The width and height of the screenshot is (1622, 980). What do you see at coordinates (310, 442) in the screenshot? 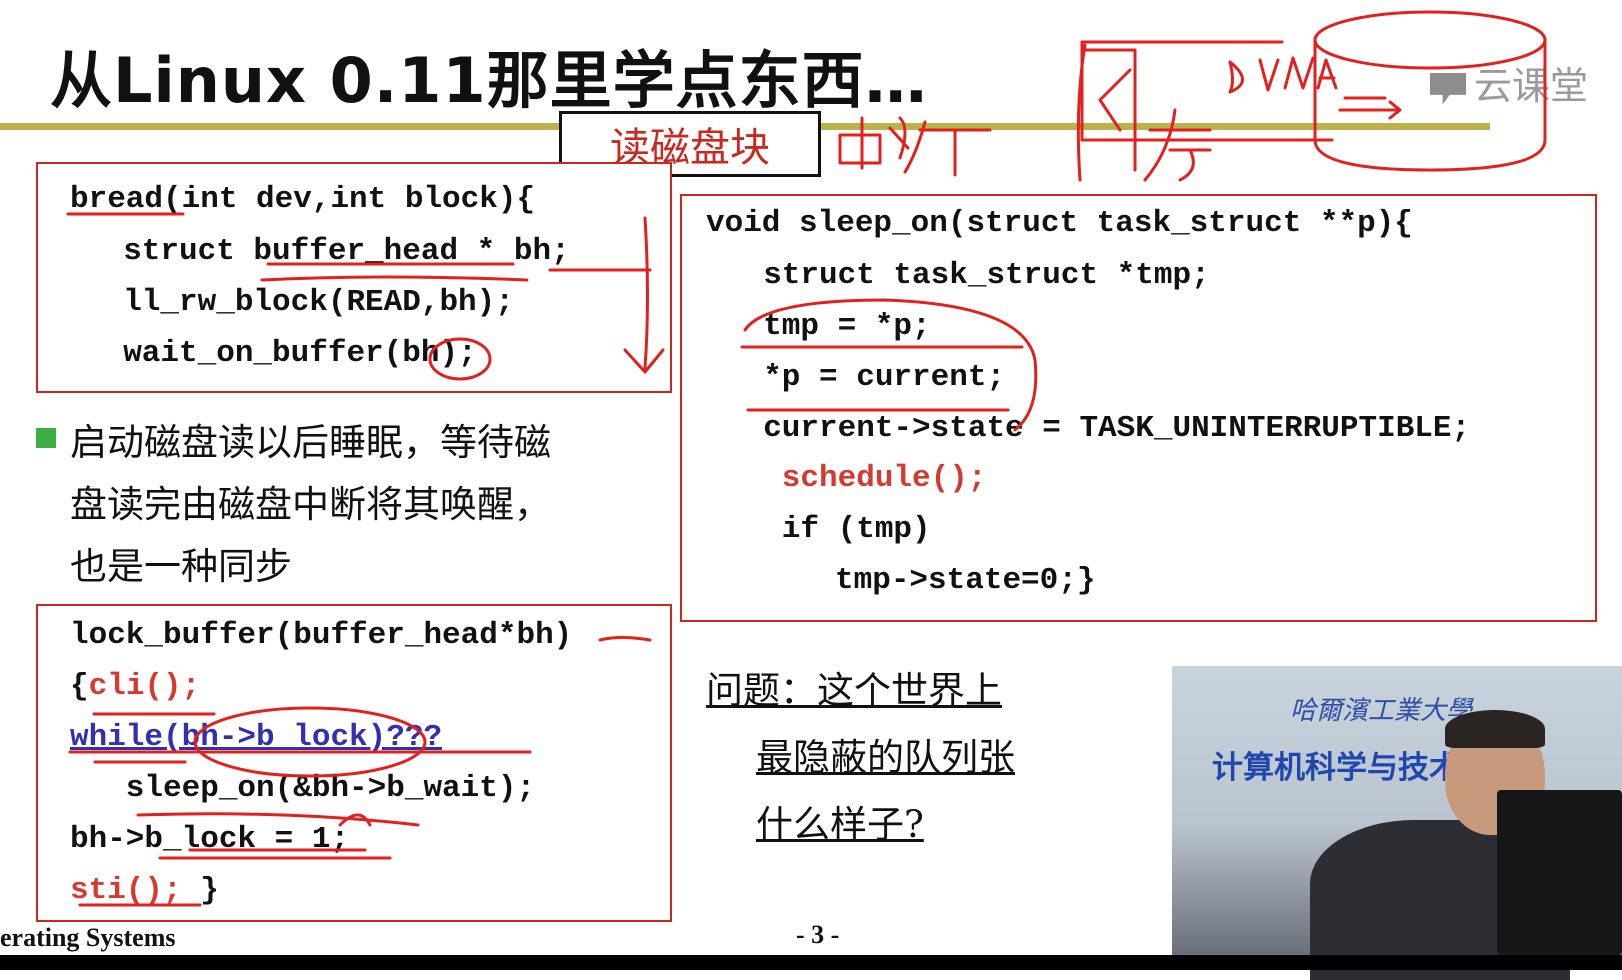
I see `paragraph-line: 启动磁盘读以后睡眠，等待磁` at bounding box center [310, 442].